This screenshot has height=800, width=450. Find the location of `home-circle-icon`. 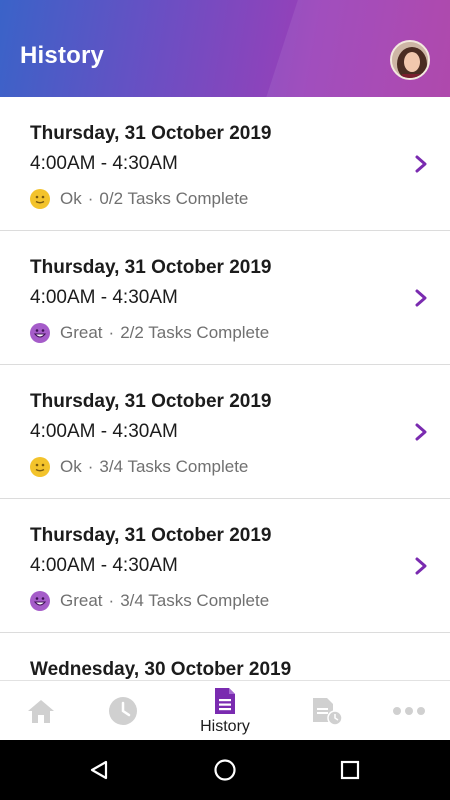

home-circle-icon is located at coordinates (225, 770).